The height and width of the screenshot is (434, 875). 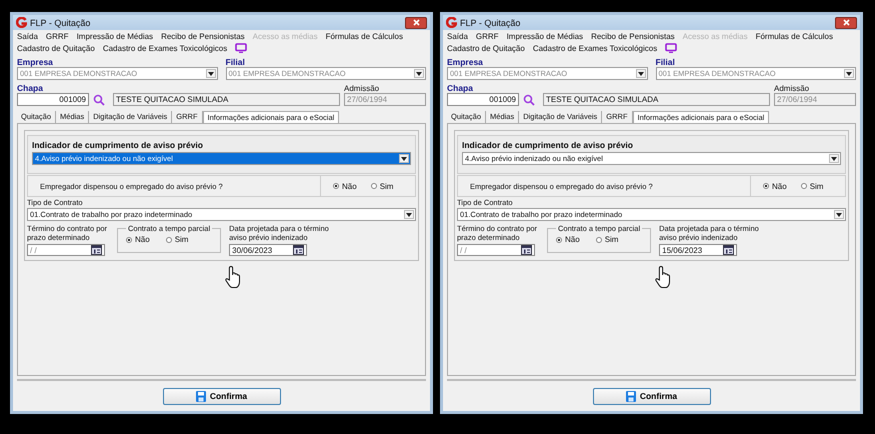 What do you see at coordinates (268, 250) in the screenshot?
I see `date-field: 30/06/2023` at bounding box center [268, 250].